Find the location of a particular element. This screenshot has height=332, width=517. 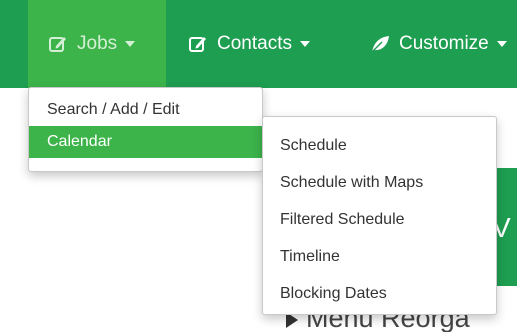

nav-customize: Customize is located at coordinates (443, 44).